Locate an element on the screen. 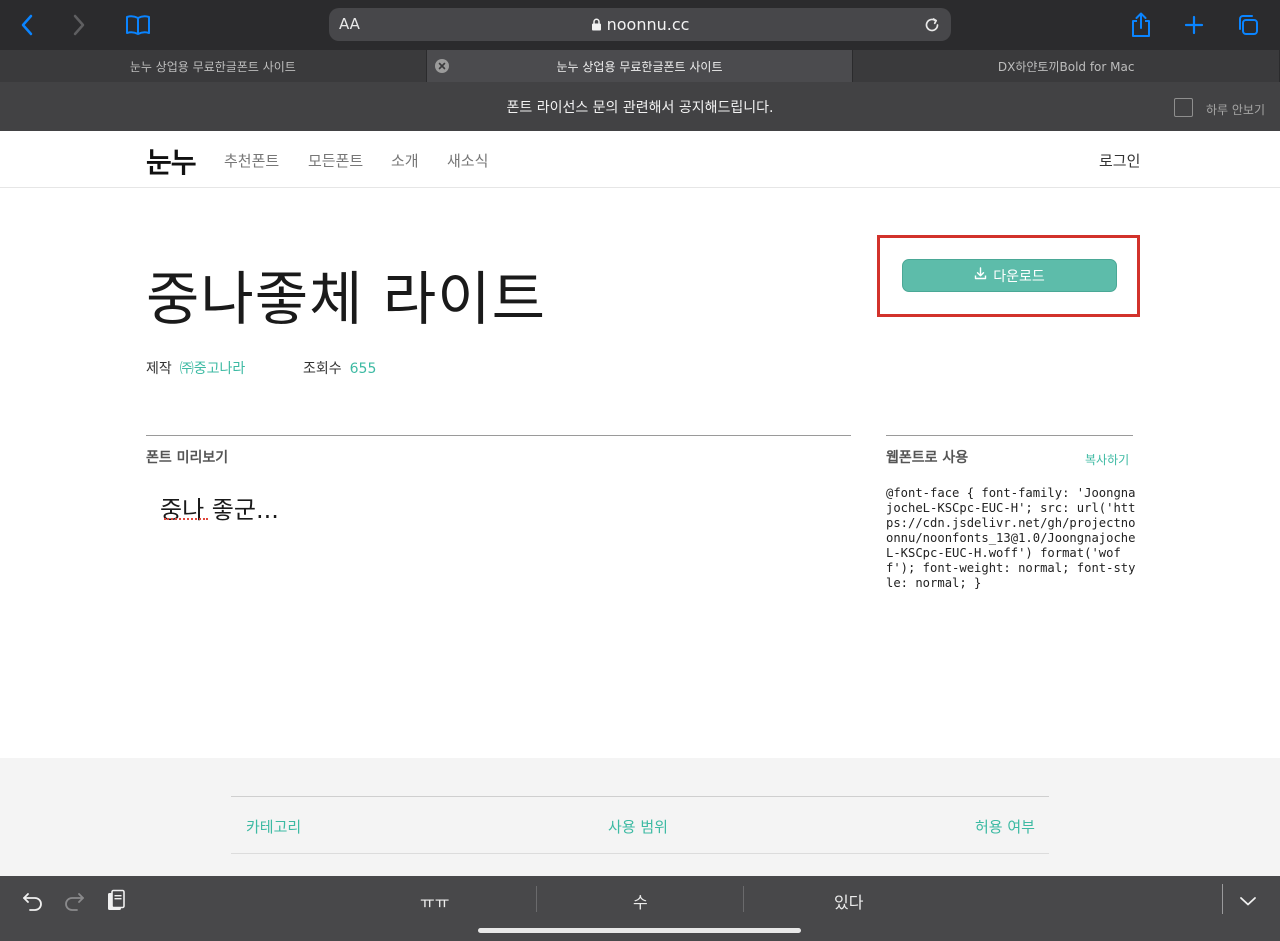 This screenshot has width=1280, height=941. maker-link: ㈜중고나라 is located at coordinates (213, 369).